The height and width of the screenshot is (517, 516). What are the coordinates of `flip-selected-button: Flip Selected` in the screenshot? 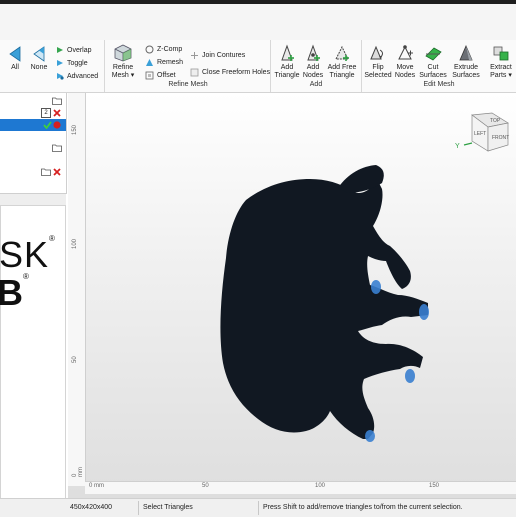 It's located at (378, 62).